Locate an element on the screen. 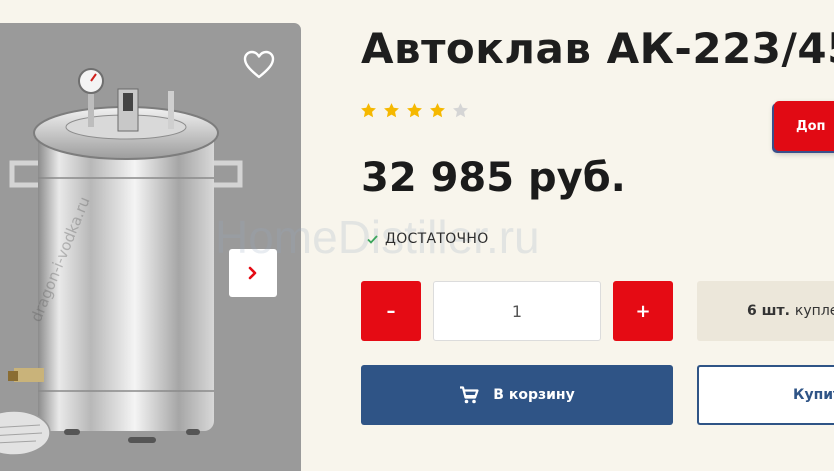 The width and height of the screenshot is (834, 471). add-to-cart-button: В корзину is located at coordinates (517, 395).